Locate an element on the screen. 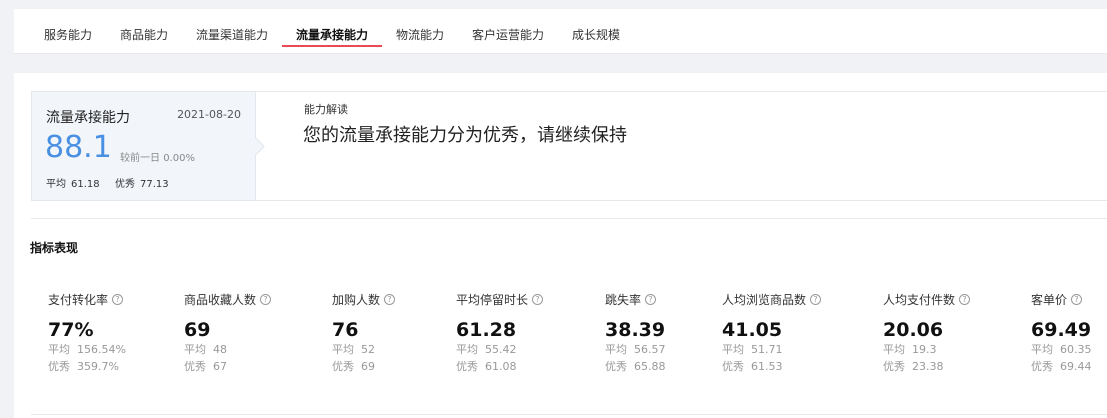  metric-average-value: 48 is located at coordinates (220, 349).